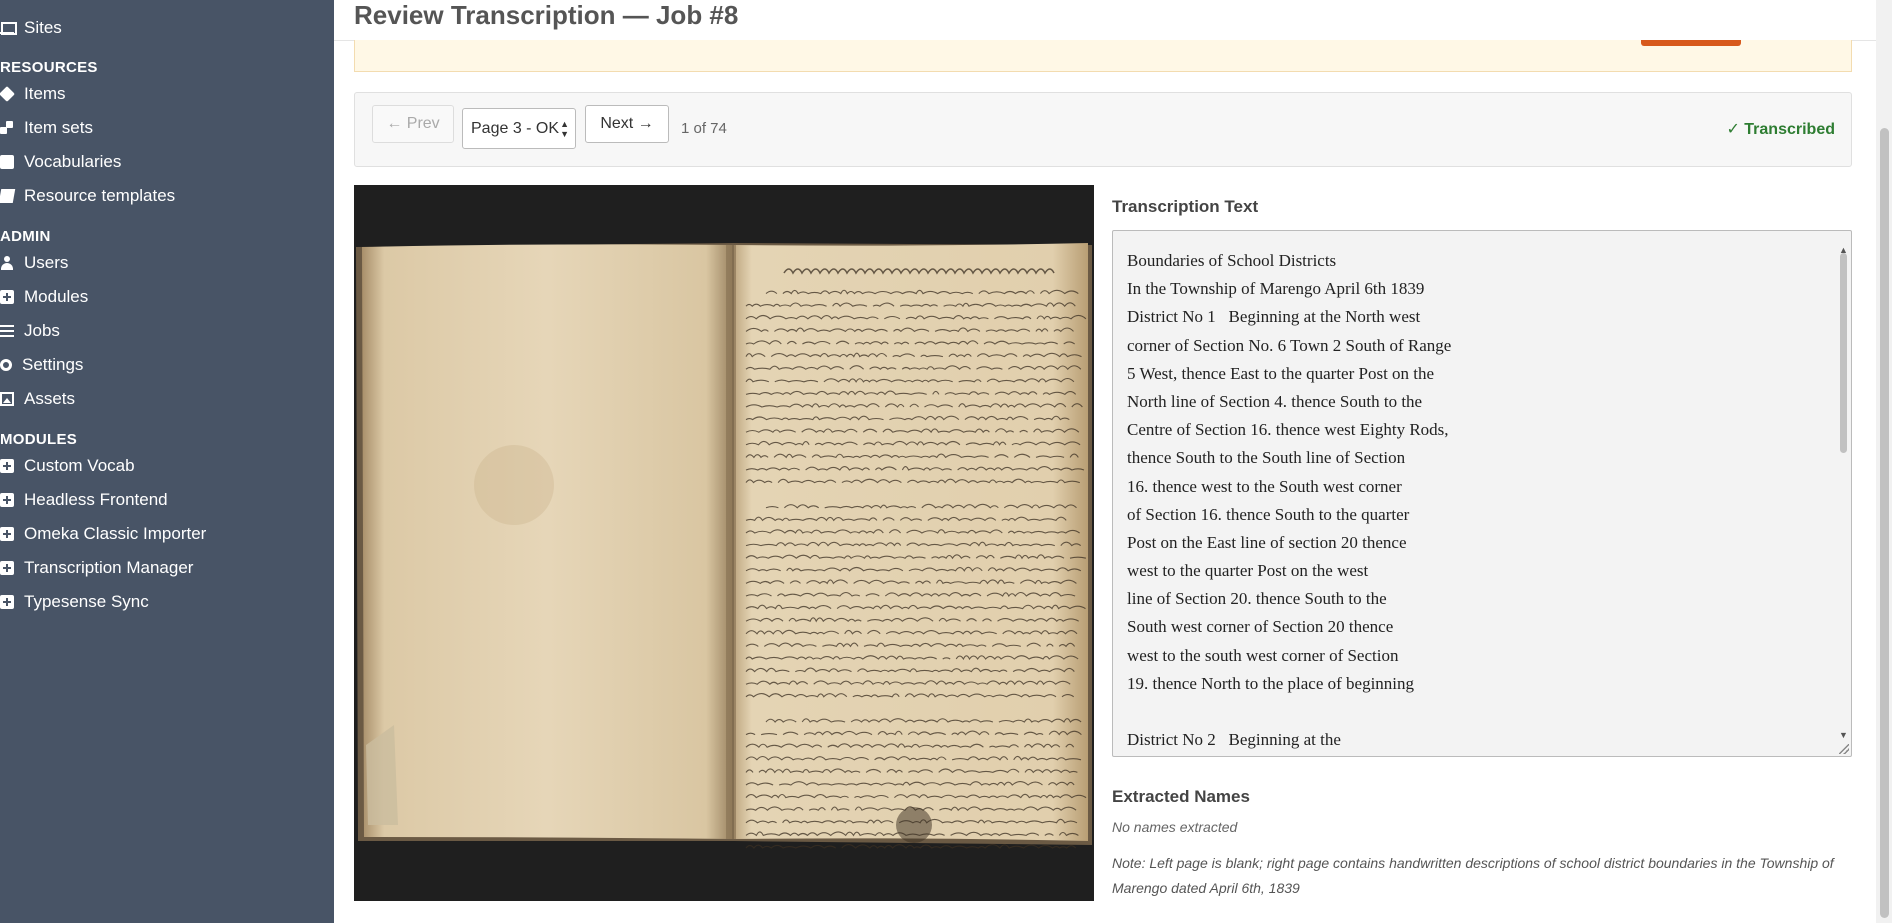  Describe the element at coordinates (1780, 129) in the screenshot. I see `status-badge: ✓ Transcribed` at that location.